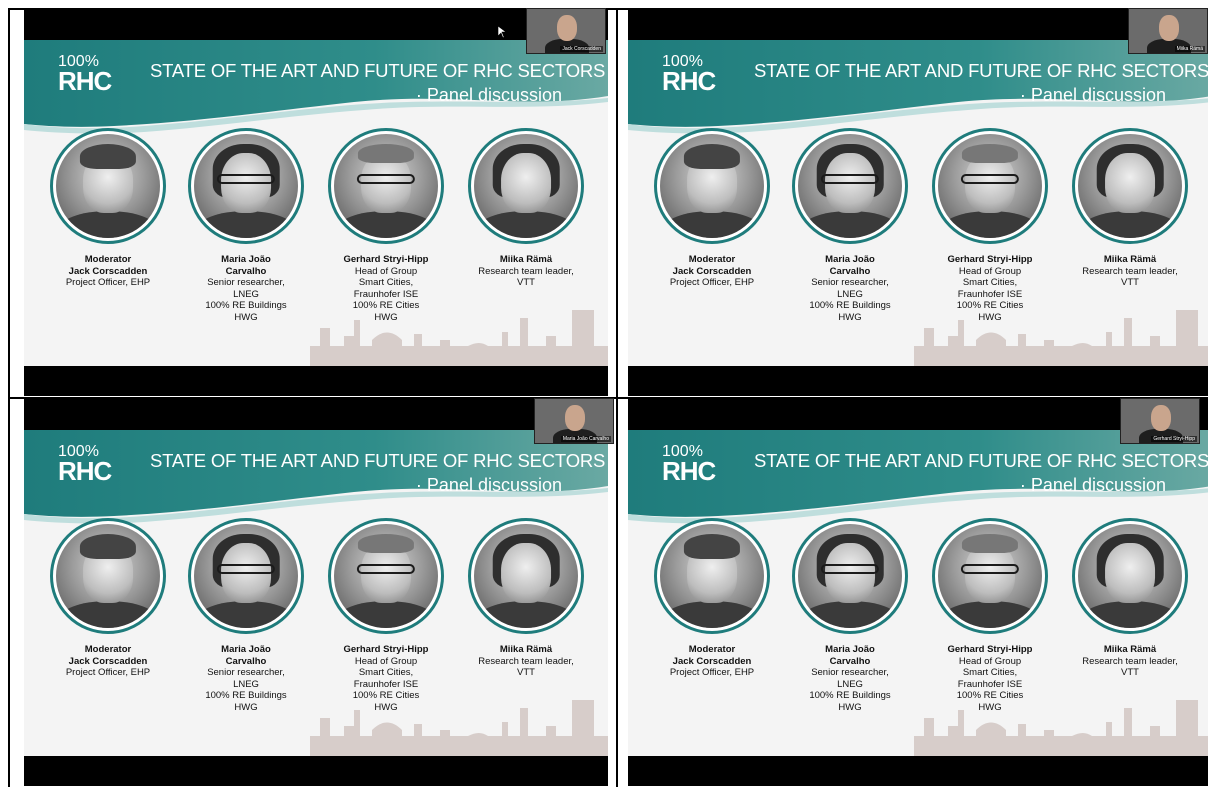  Describe the element at coordinates (1174, 439) in the screenshot. I see `participant-name: Gerhard Stryi-Hipp` at that location.